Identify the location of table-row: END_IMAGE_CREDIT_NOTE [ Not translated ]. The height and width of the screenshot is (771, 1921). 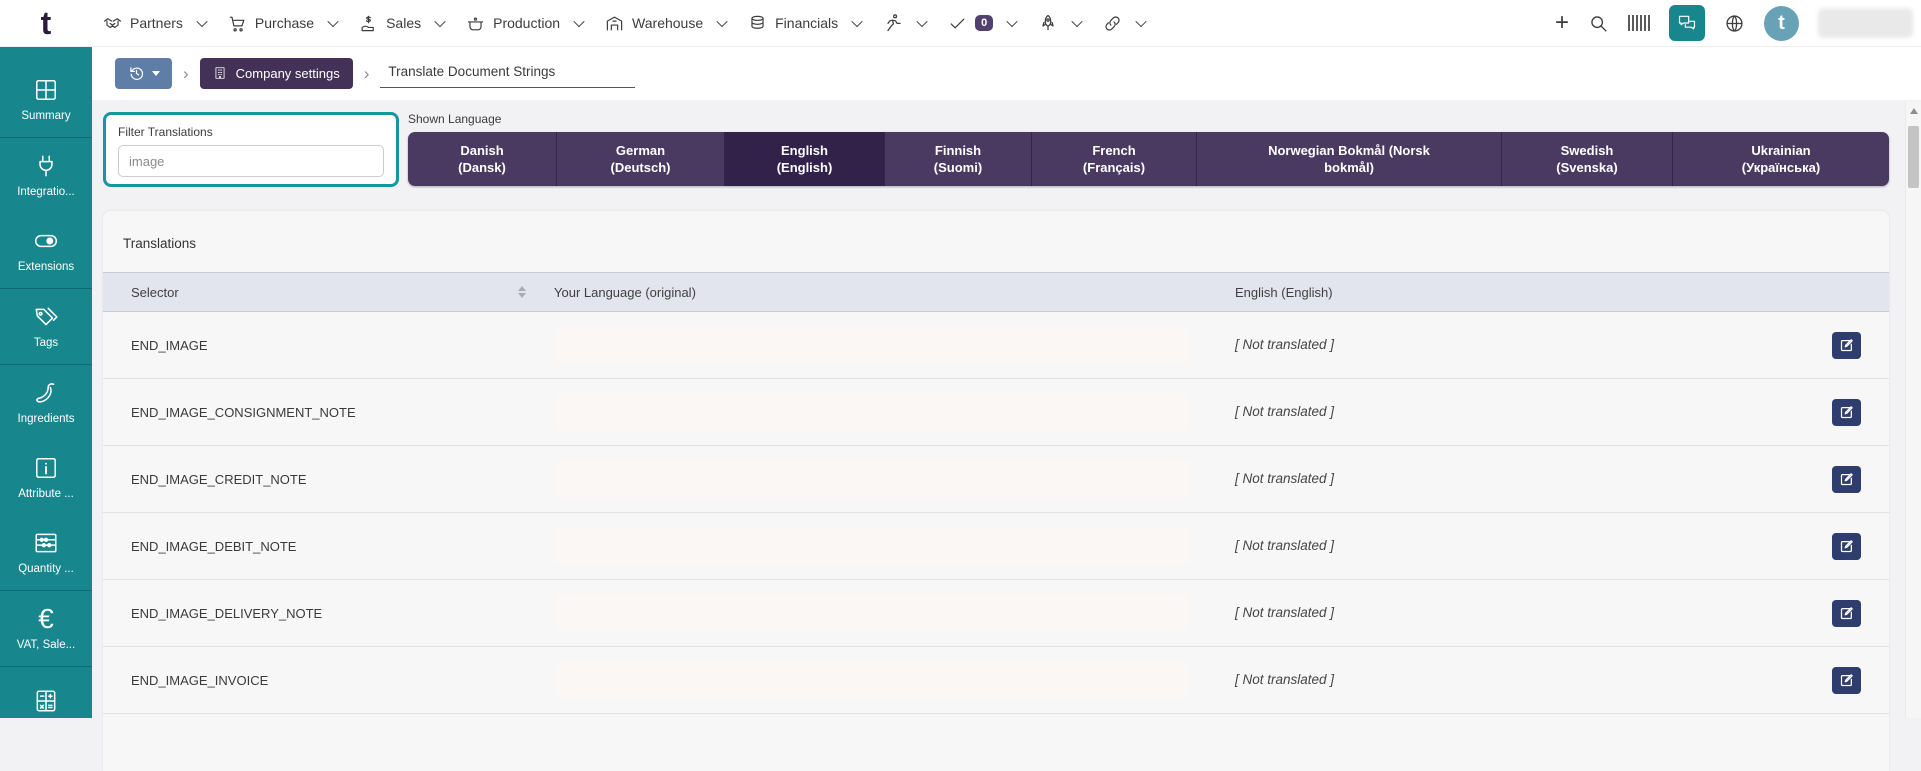
(996, 479).